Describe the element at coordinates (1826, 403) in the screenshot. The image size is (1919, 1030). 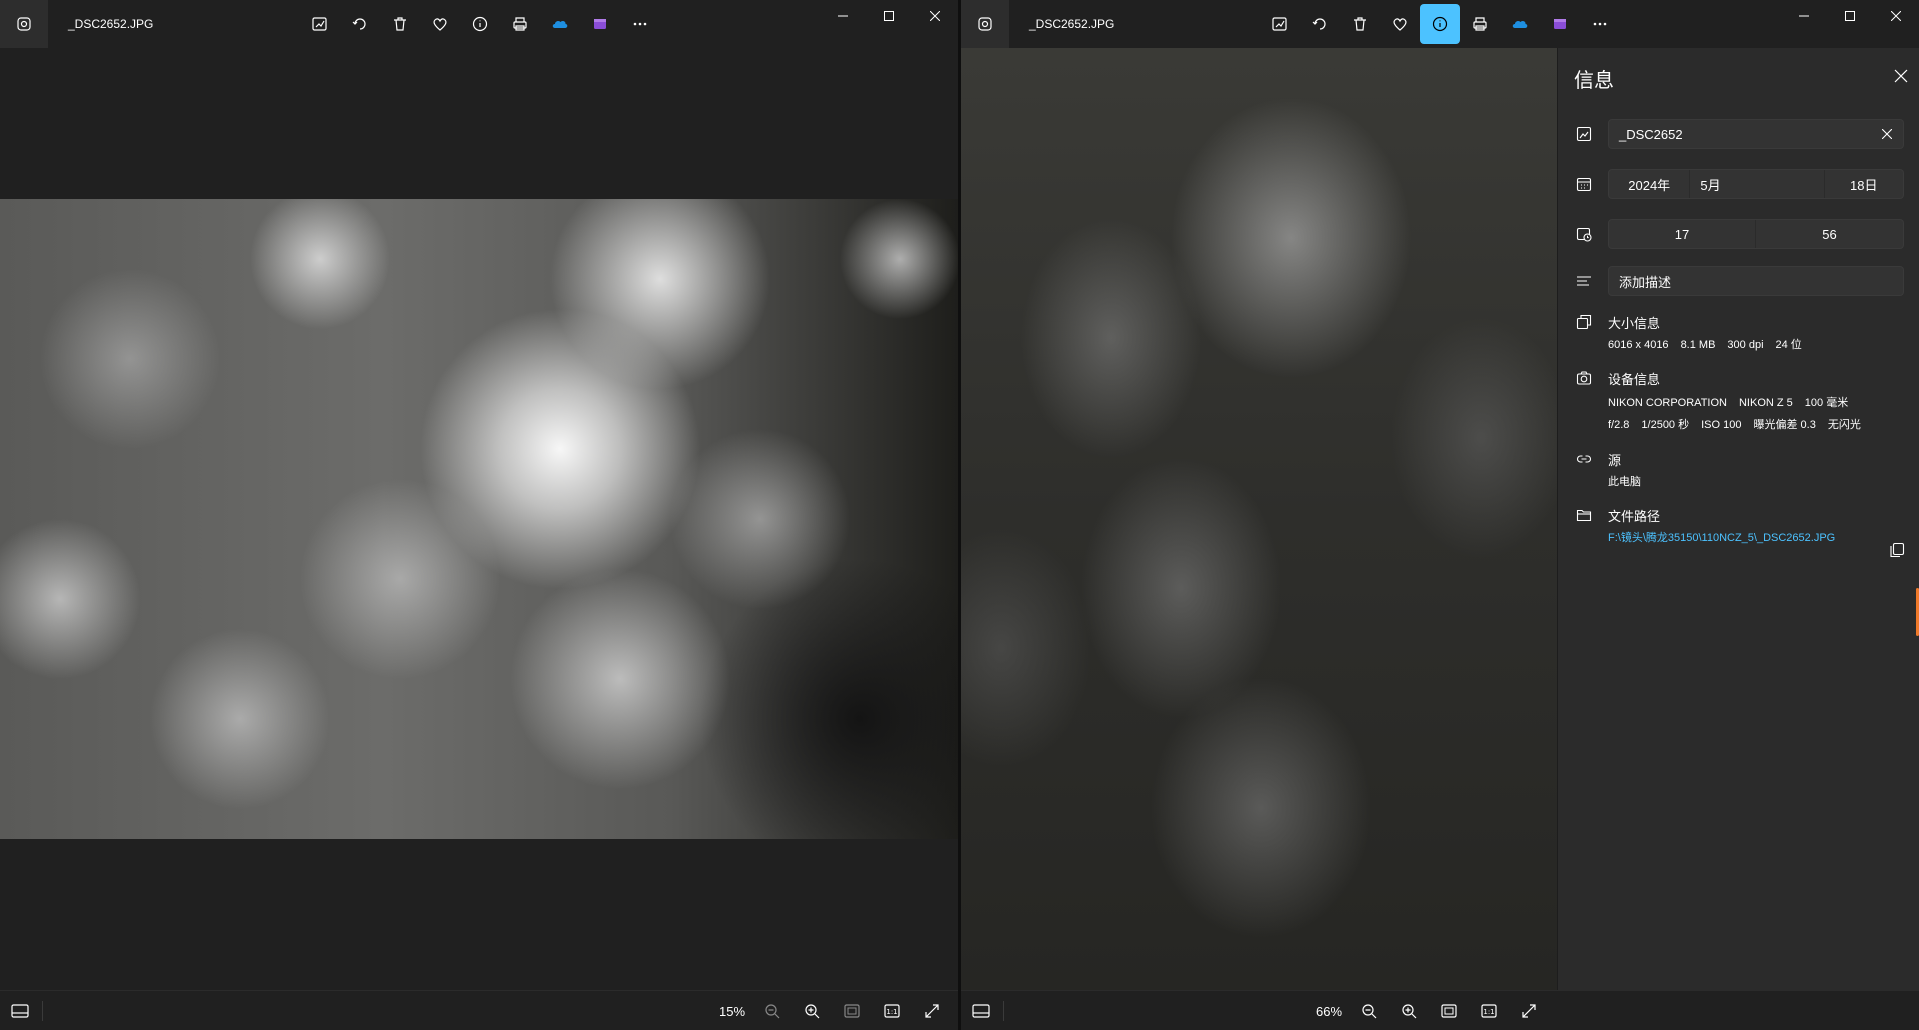
I see `focal-length: 100 毫米` at that location.